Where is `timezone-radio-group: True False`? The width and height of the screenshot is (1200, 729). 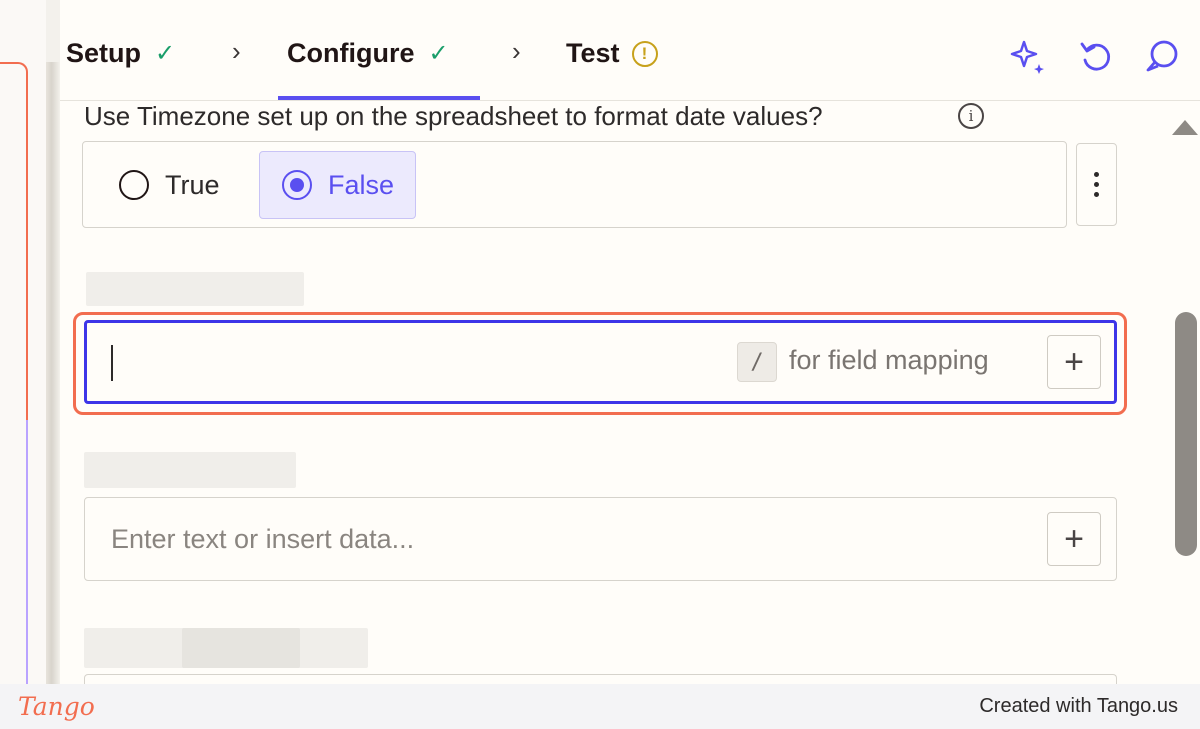
timezone-radio-group: True False is located at coordinates (574, 184).